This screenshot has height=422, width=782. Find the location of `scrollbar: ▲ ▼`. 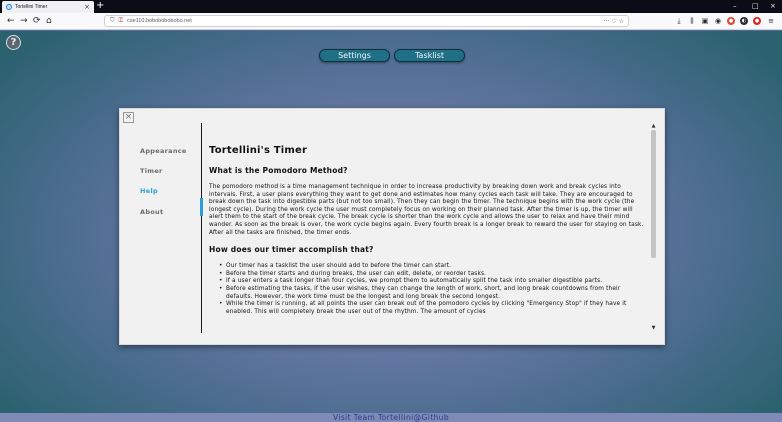

scrollbar: ▲ ▼ is located at coordinates (653, 227).